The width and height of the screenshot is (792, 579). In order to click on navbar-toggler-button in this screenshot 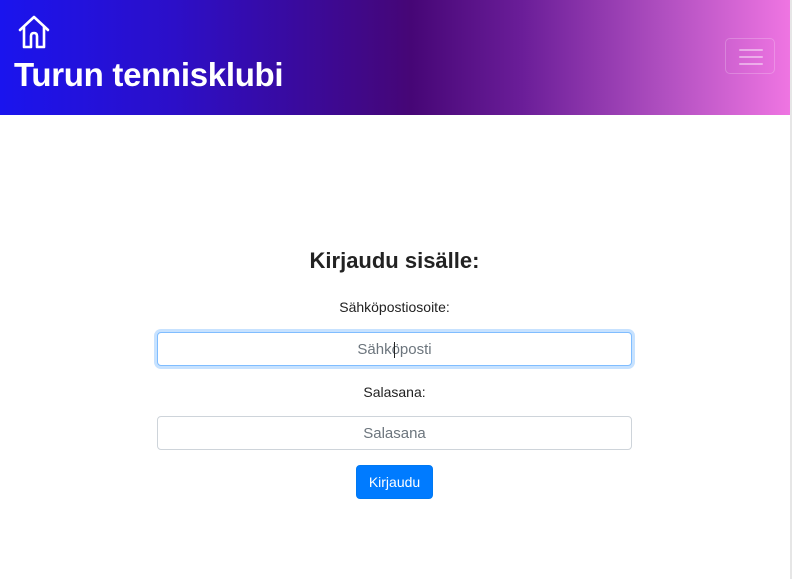, I will do `click(750, 56)`.